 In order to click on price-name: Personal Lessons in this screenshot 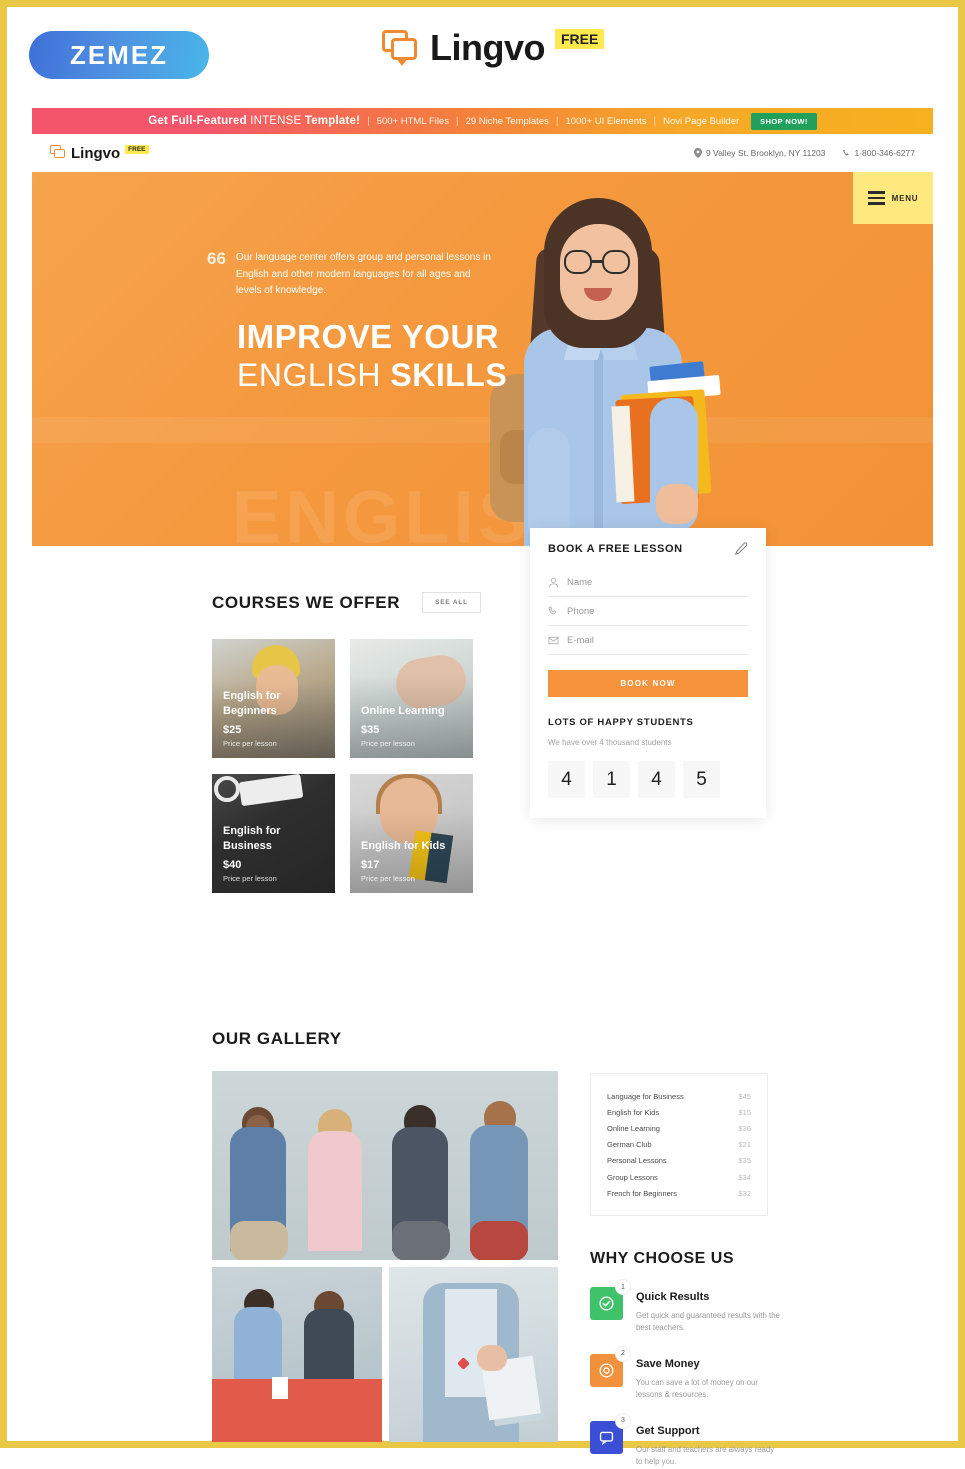, I will do `click(637, 1161)`.